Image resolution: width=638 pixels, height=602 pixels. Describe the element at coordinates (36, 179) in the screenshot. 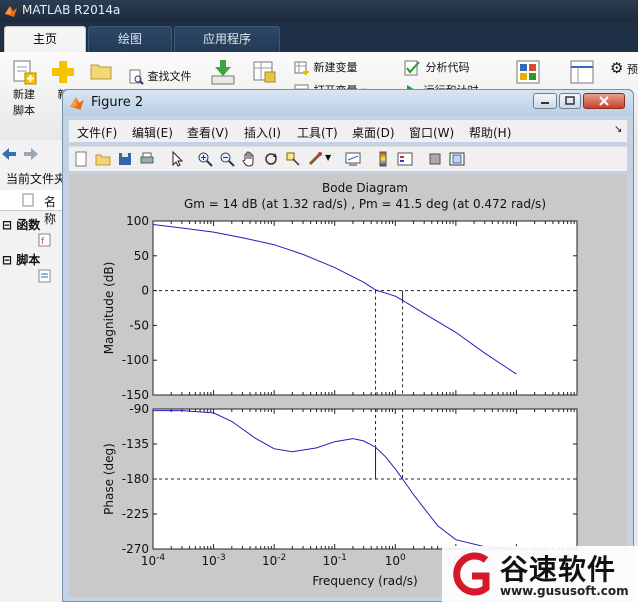

I see `current-folder-label: 当前文件夹` at that location.